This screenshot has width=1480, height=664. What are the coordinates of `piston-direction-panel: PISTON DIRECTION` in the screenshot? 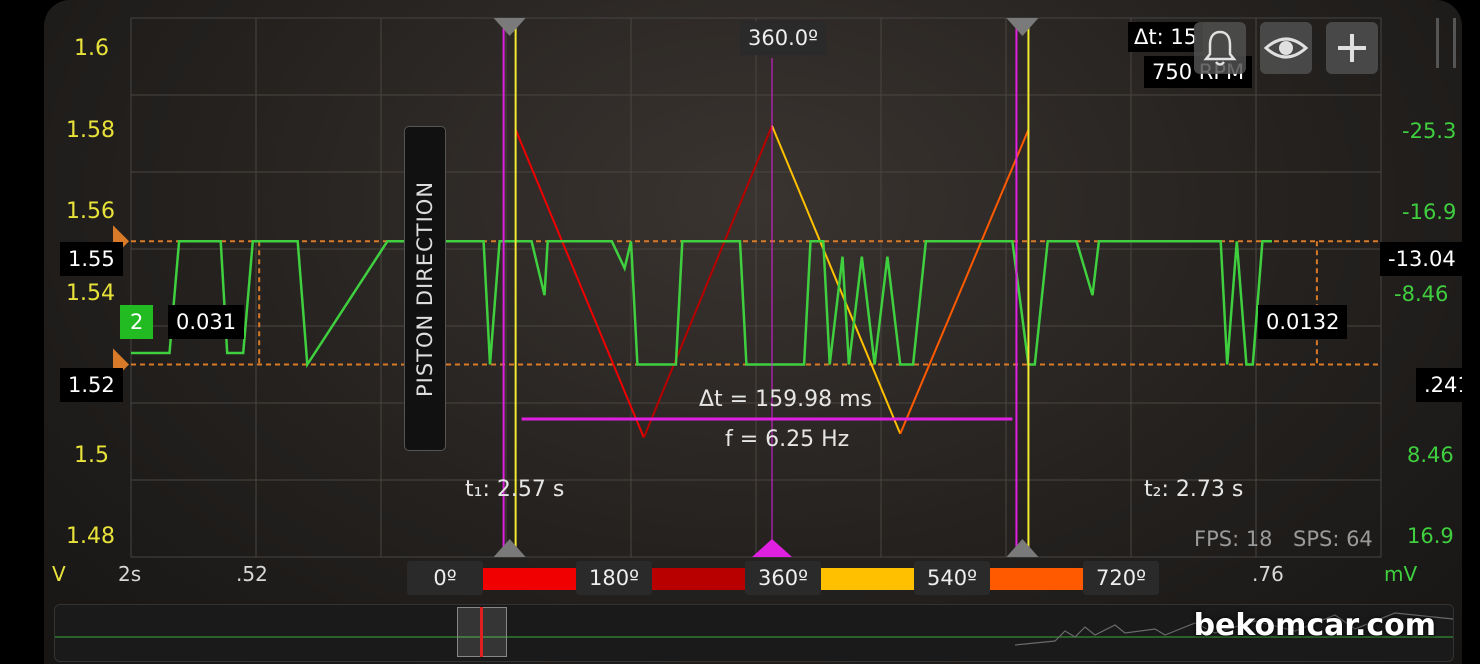 It's located at (425, 288).